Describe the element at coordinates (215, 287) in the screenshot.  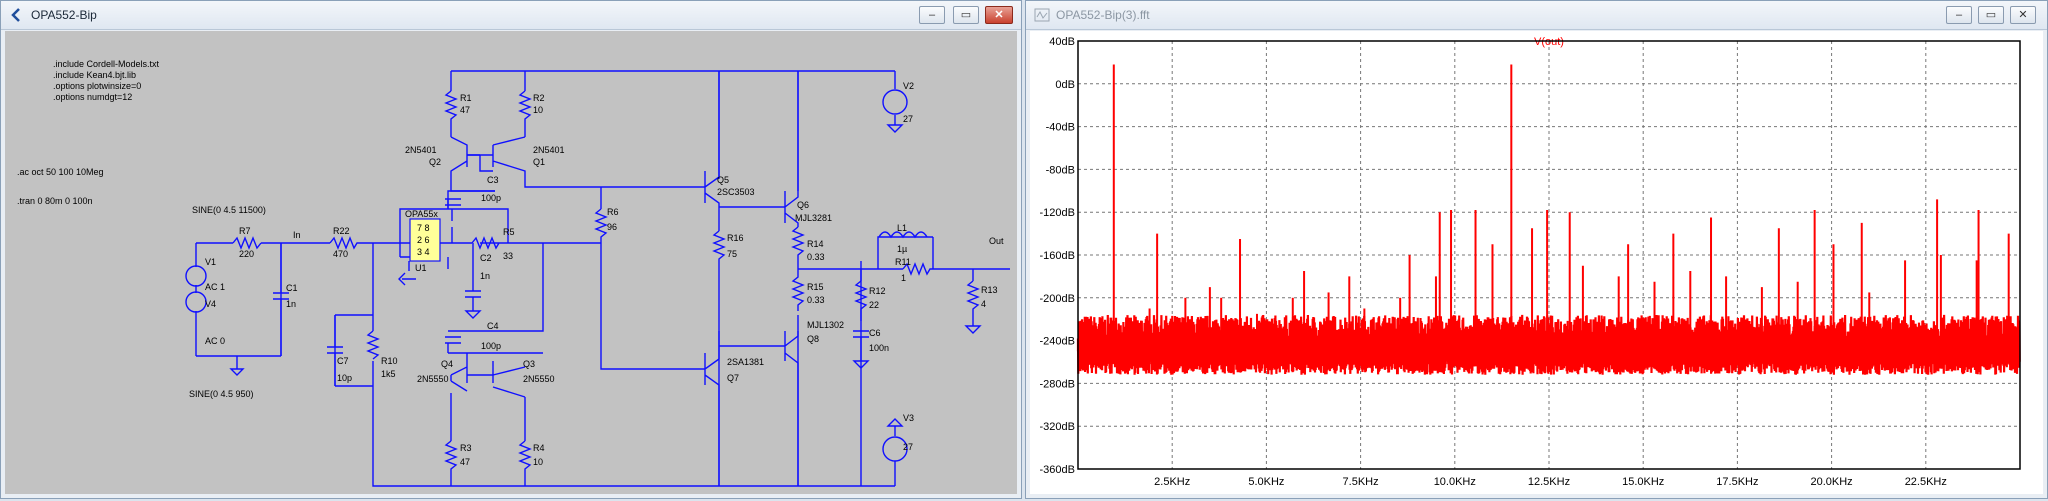
I see `svg-text: AC 1` at that location.